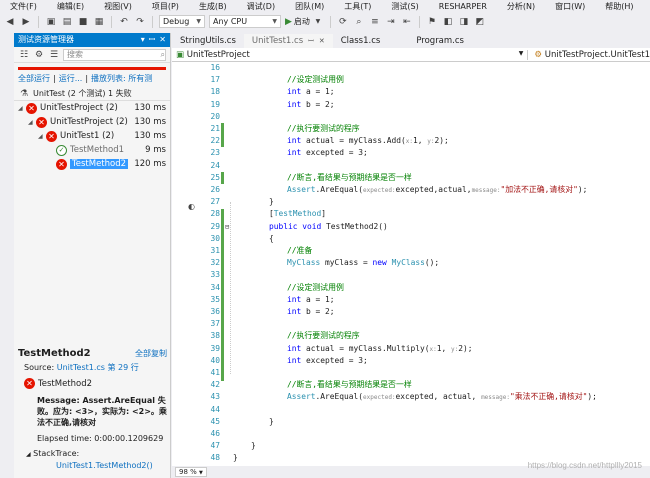  What do you see at coordinates (227, 227) in the screenshot?
I see `collapse-icon: ⊟` at bounding box center [227, 227].